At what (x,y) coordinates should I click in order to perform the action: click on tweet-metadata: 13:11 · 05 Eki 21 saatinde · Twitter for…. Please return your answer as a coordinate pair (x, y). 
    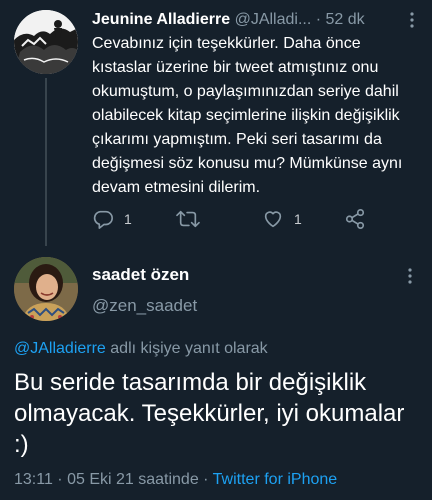
    Looking at the image, I should click on (175, 480).